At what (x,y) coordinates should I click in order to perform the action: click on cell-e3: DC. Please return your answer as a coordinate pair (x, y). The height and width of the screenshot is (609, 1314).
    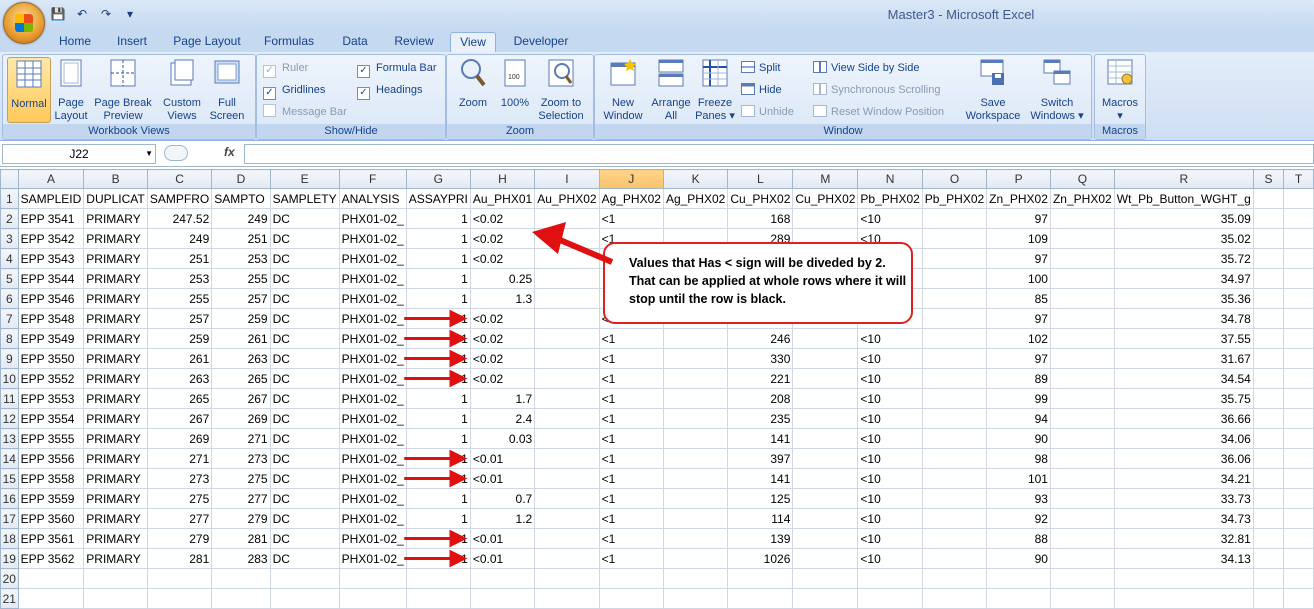
    Looking at the image, I should click on (304, 238).